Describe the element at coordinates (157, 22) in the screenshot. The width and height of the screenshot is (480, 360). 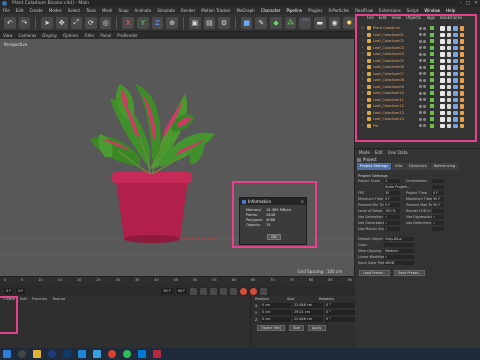
I see `z-axis-icon: Z` at that location.